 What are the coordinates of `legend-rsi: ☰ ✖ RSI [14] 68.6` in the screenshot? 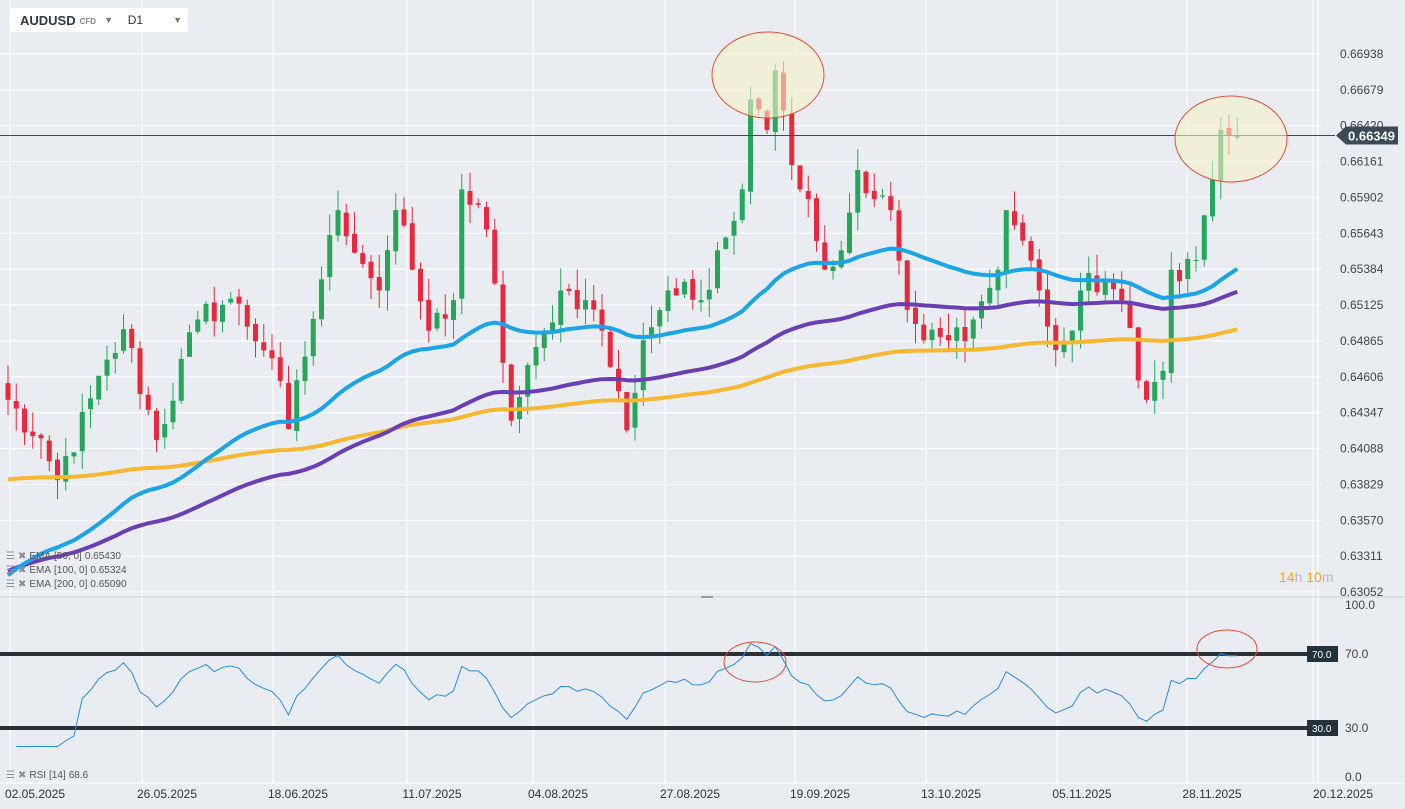 It's located at (47, 775).